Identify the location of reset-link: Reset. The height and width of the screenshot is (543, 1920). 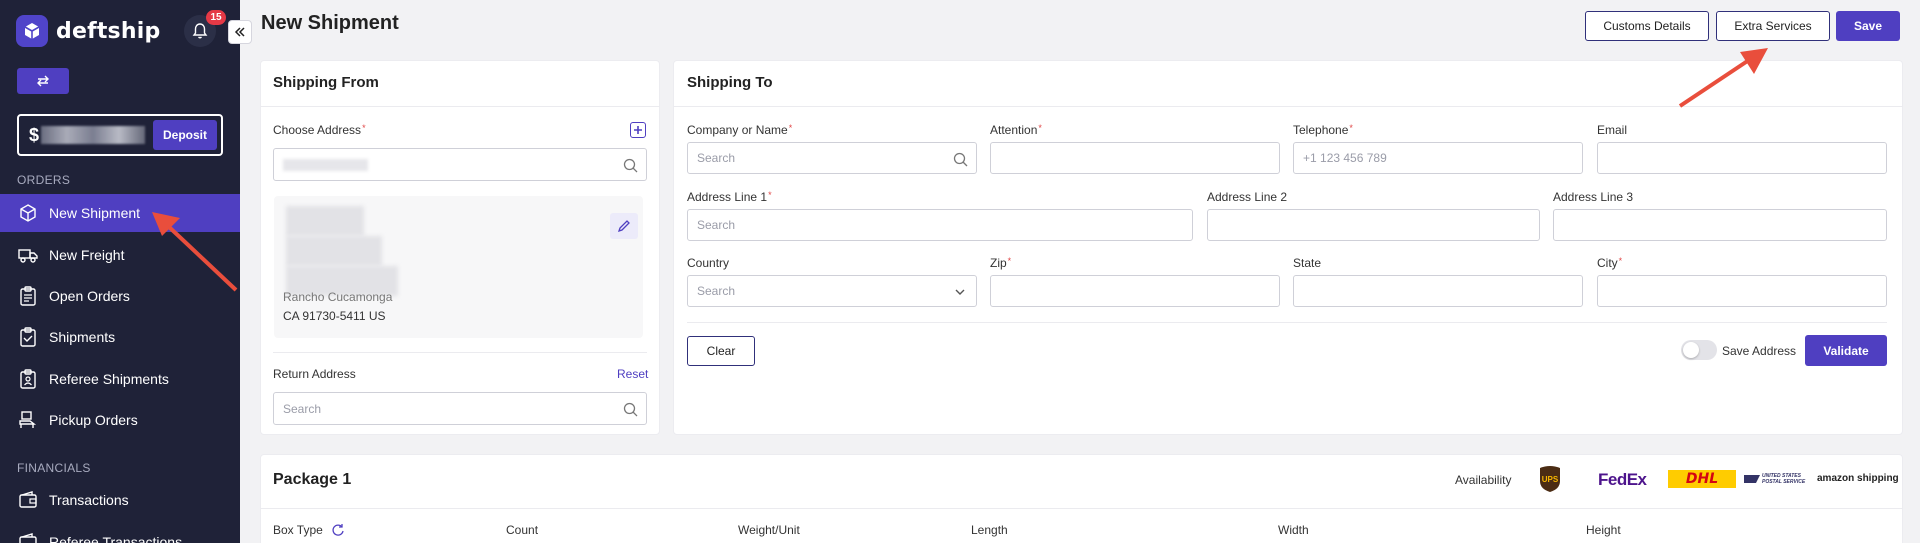
(632, 374).